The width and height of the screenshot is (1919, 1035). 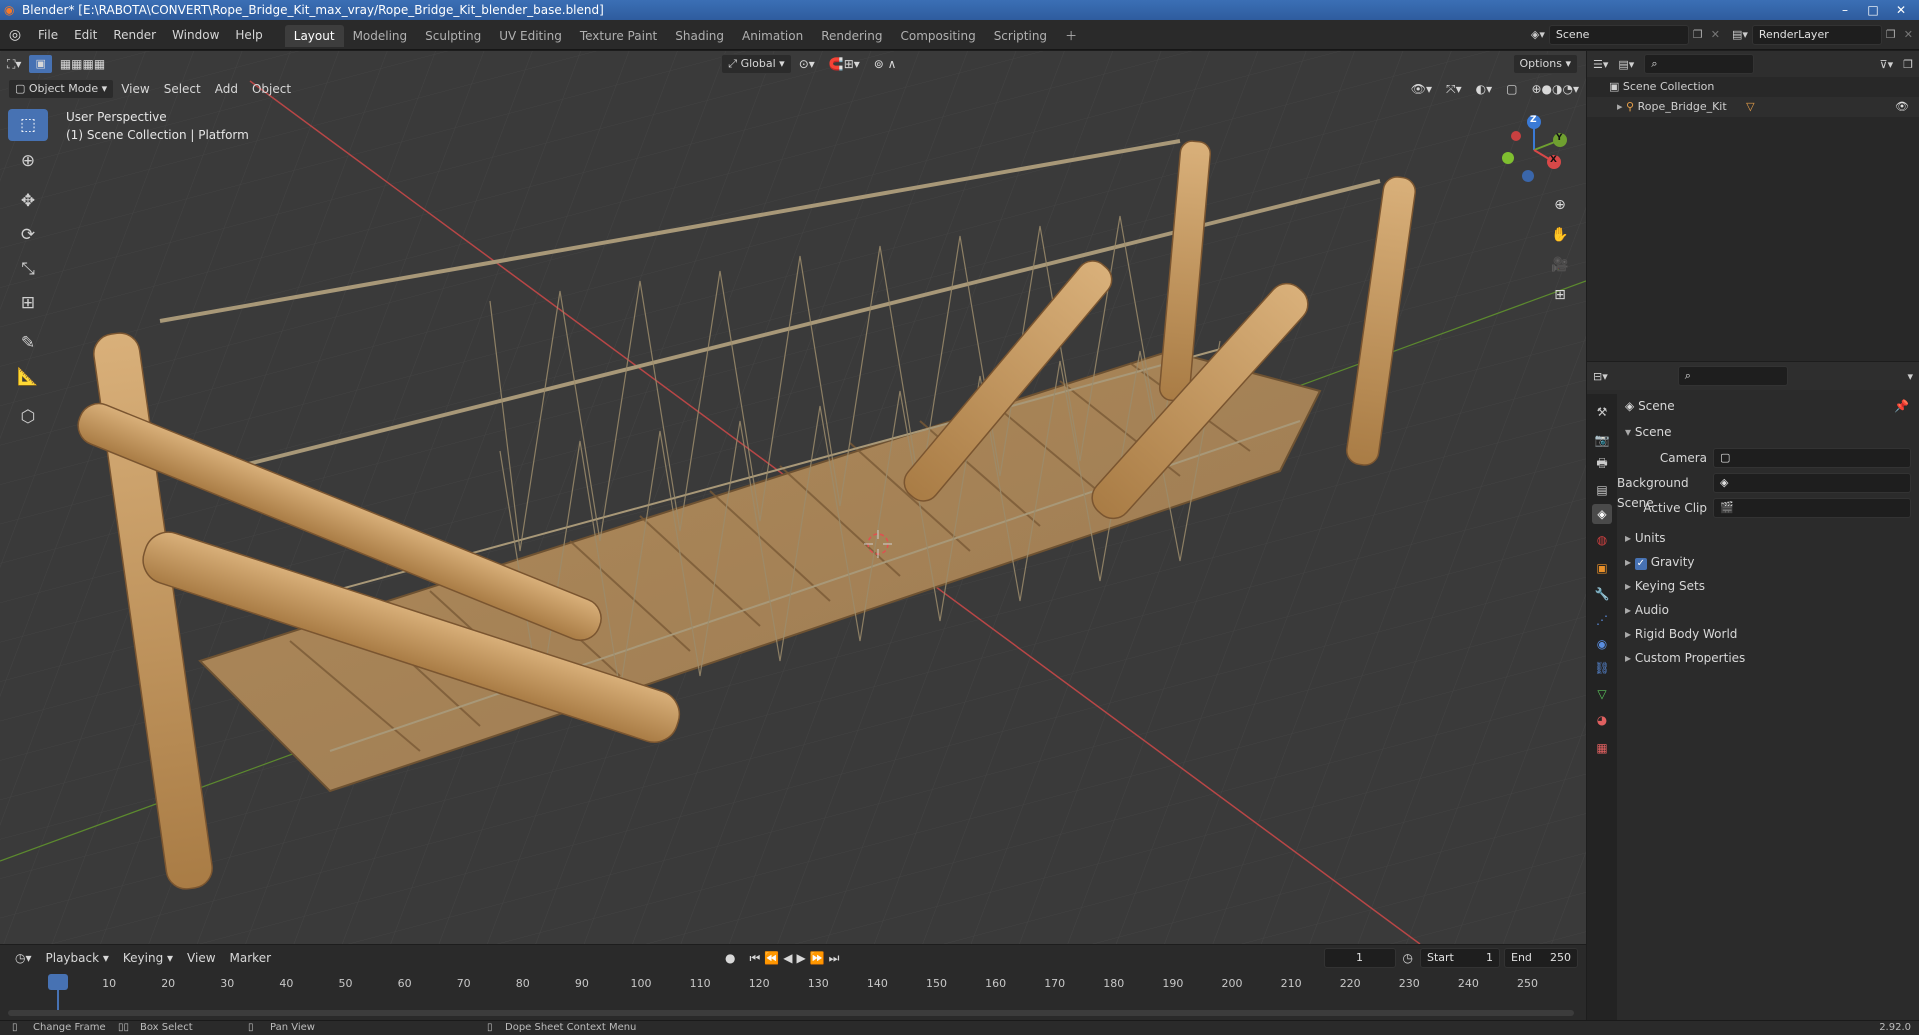 What do you see at coordinates (1602, 620) in the screenshot?
I see `particles-tab-icon: ⋰` at bounding box center [1602, 620].